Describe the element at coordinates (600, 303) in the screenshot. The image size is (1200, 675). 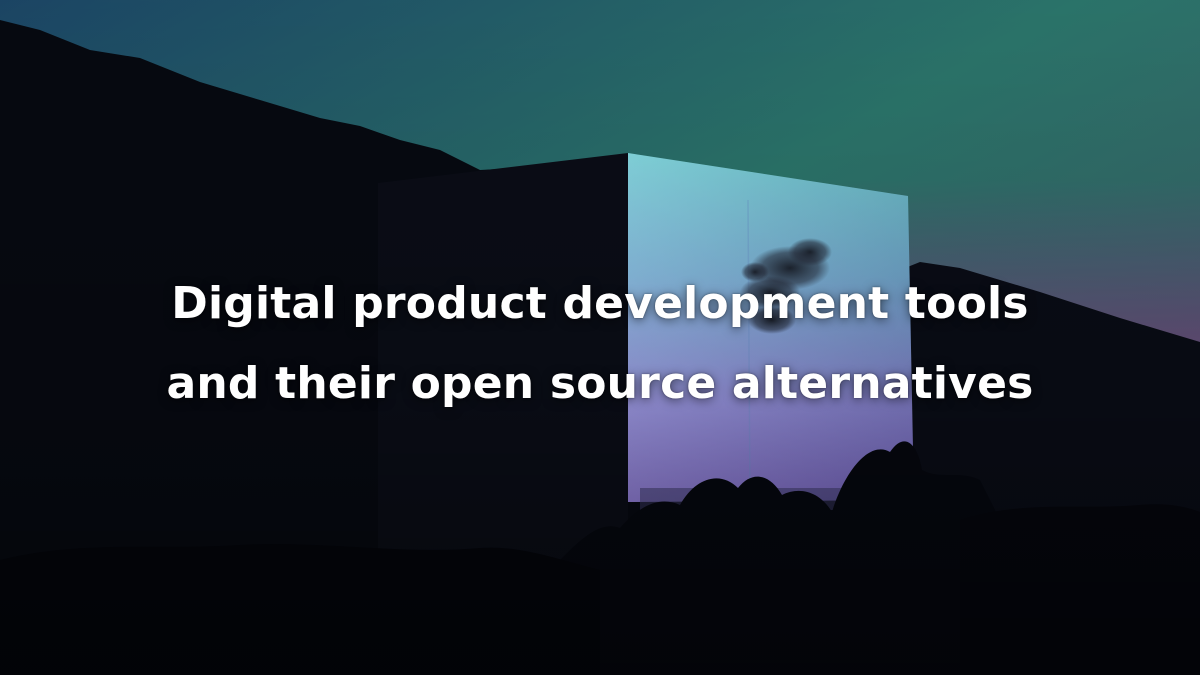
I see `headline-line-1: Digital product development tools` at that location.